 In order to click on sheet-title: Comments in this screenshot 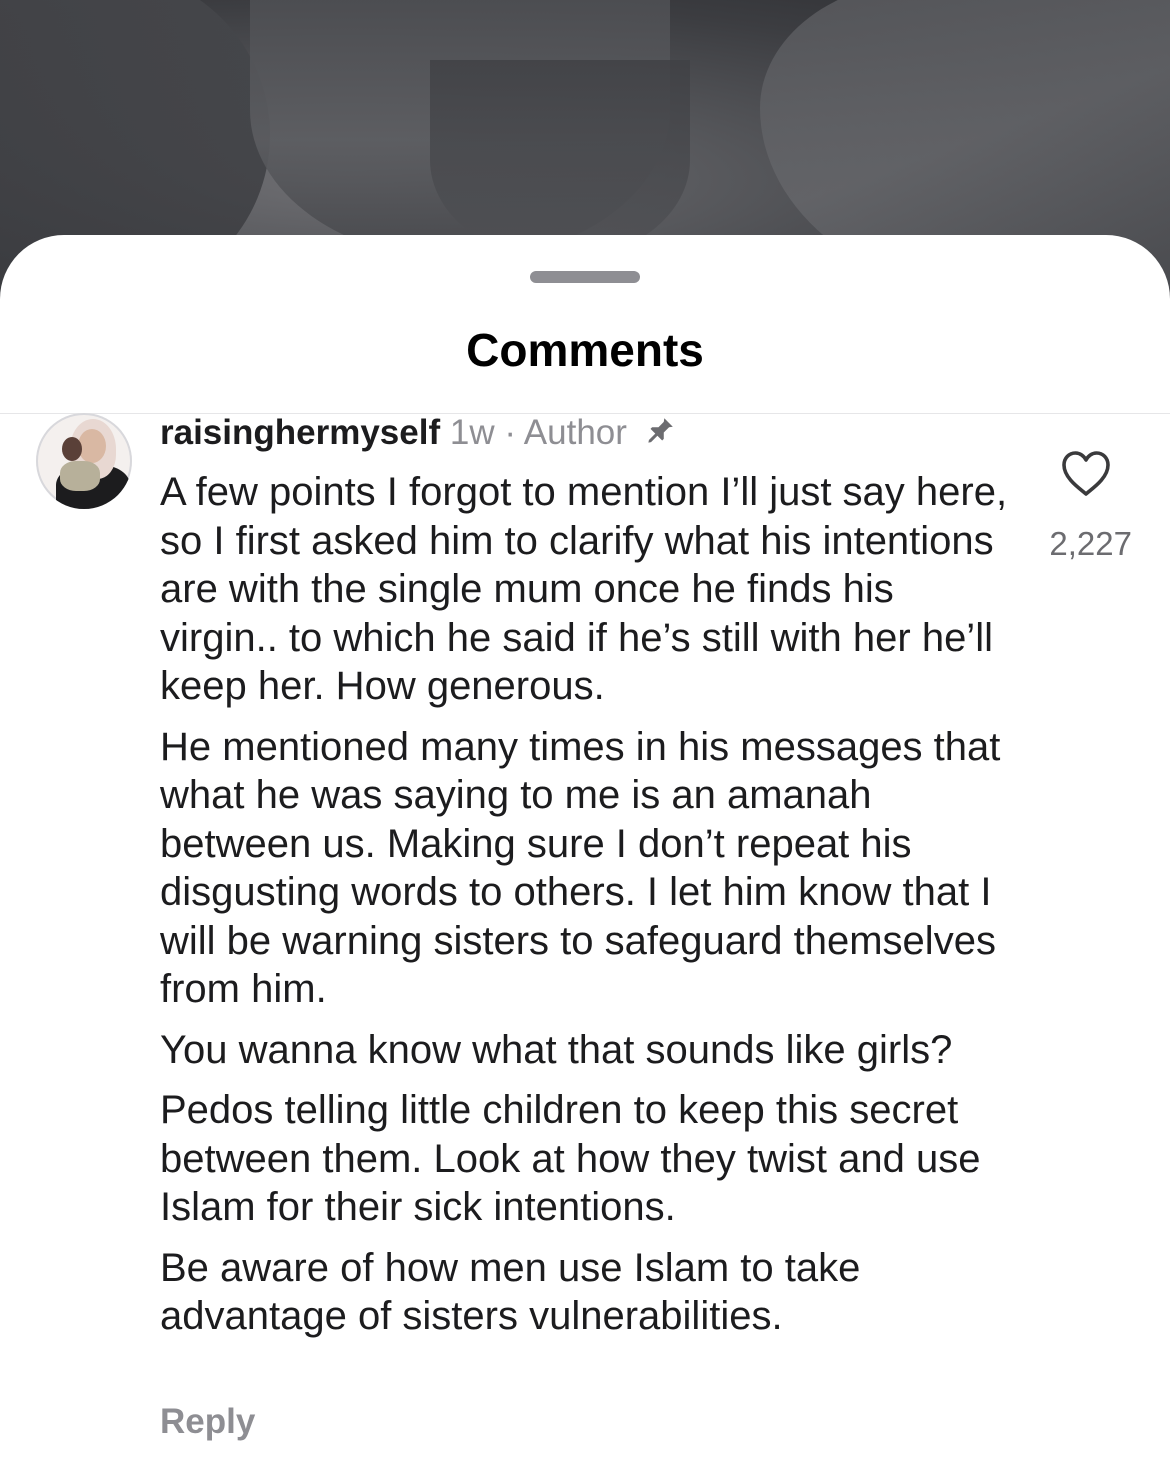, I will do `click(585, 350)`.